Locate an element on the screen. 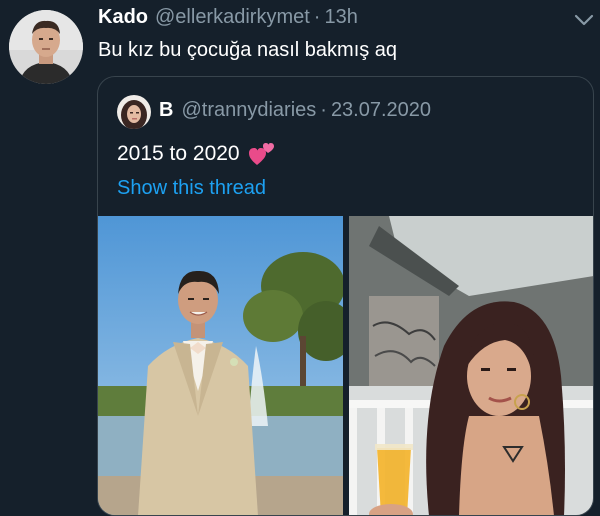  tweet-header: Kado @ellerkadirkymet · 13h is located at coordinates (228, 19).